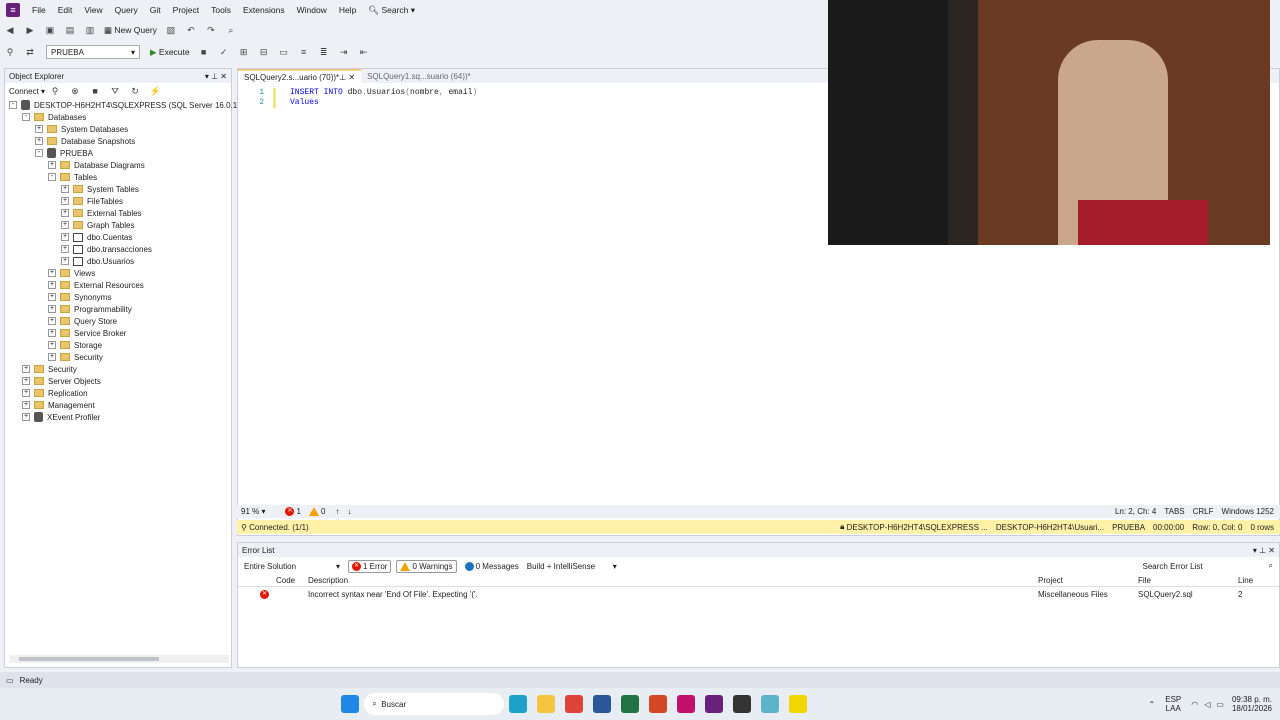 This screenshot has width=1280, height=720. What do you see at coordinates (65, 10) in the screenshot?
I see `menu-item-edit: Edit` at bounding box center [65, 10].